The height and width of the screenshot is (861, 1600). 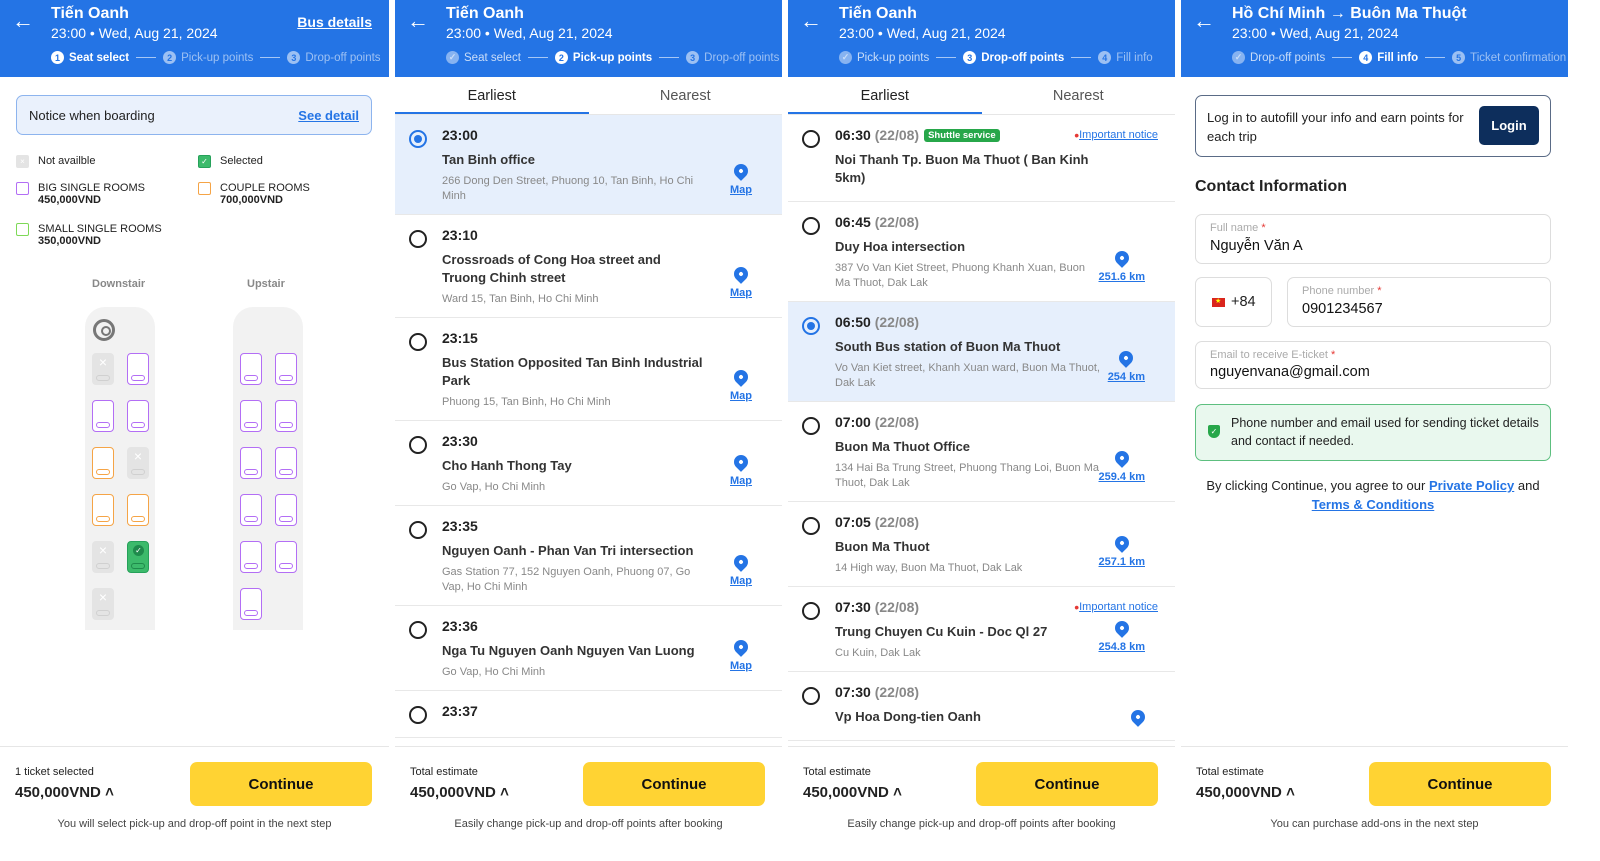 I want to click on seat-selected, so click(x=138, y=557).